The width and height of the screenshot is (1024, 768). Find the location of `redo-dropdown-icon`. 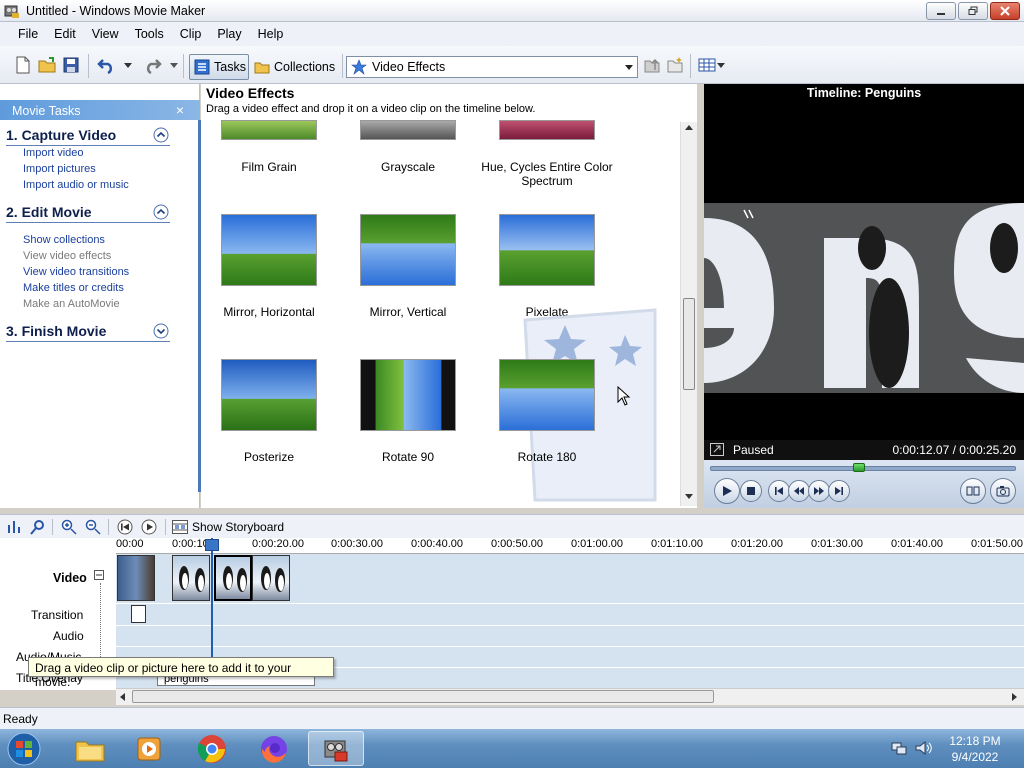

redo-dropdown-icon is located at coordinates (174, 66).